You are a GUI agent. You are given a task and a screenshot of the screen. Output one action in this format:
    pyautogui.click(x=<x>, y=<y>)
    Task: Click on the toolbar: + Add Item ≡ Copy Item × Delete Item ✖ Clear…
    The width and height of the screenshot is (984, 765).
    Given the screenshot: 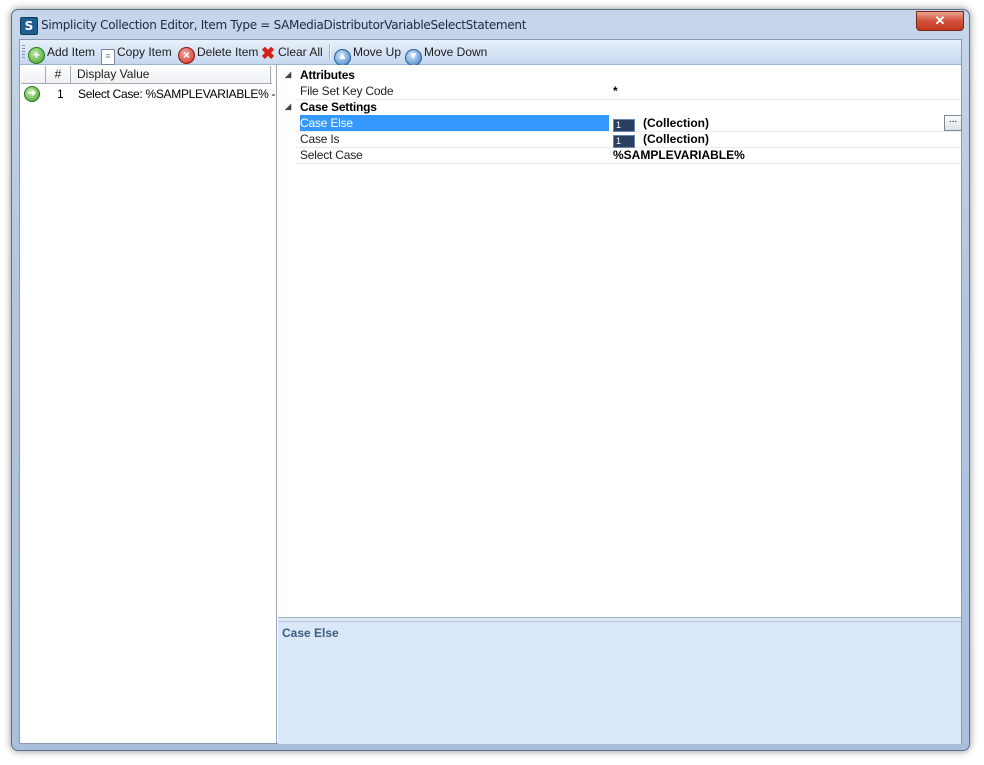 What is the action you would take?
    pyautogui.click(x=490, y=53)
    